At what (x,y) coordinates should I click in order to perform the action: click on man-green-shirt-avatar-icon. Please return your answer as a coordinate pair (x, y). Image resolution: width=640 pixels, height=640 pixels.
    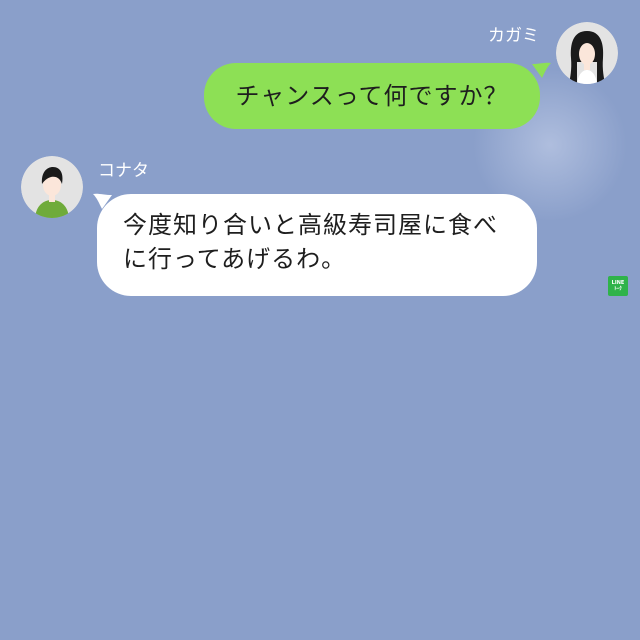
    Looking at the image, I should click on (52, 187).